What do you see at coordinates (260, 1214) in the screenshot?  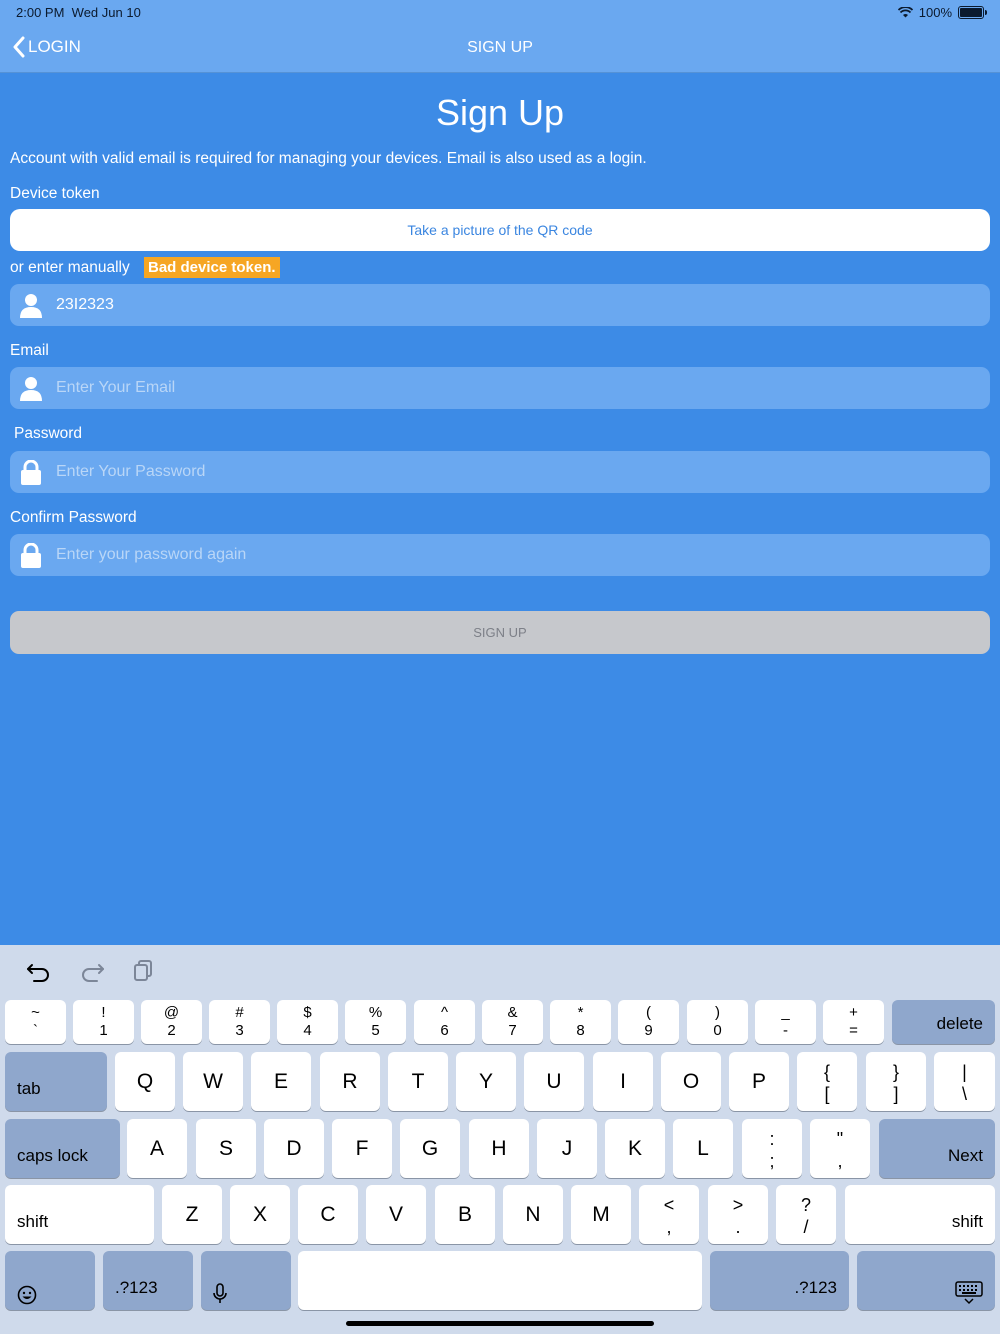 I see `key-x: X` at bounding box center [260, 1214].